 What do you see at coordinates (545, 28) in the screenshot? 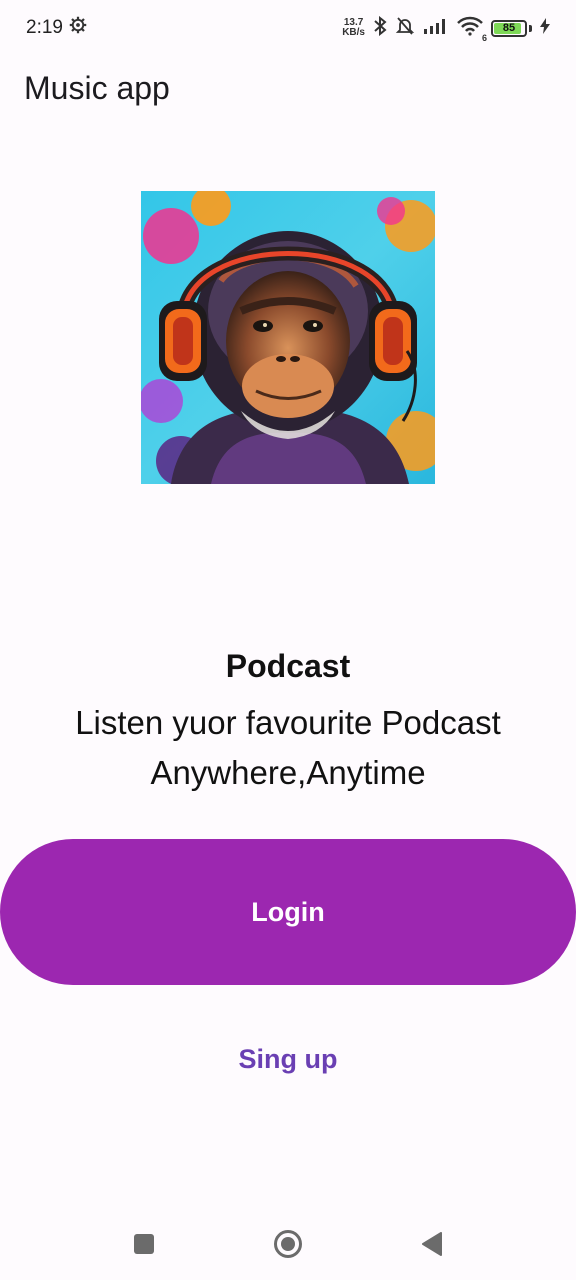
I see `charging-icon` at bounding box center [545, 28].